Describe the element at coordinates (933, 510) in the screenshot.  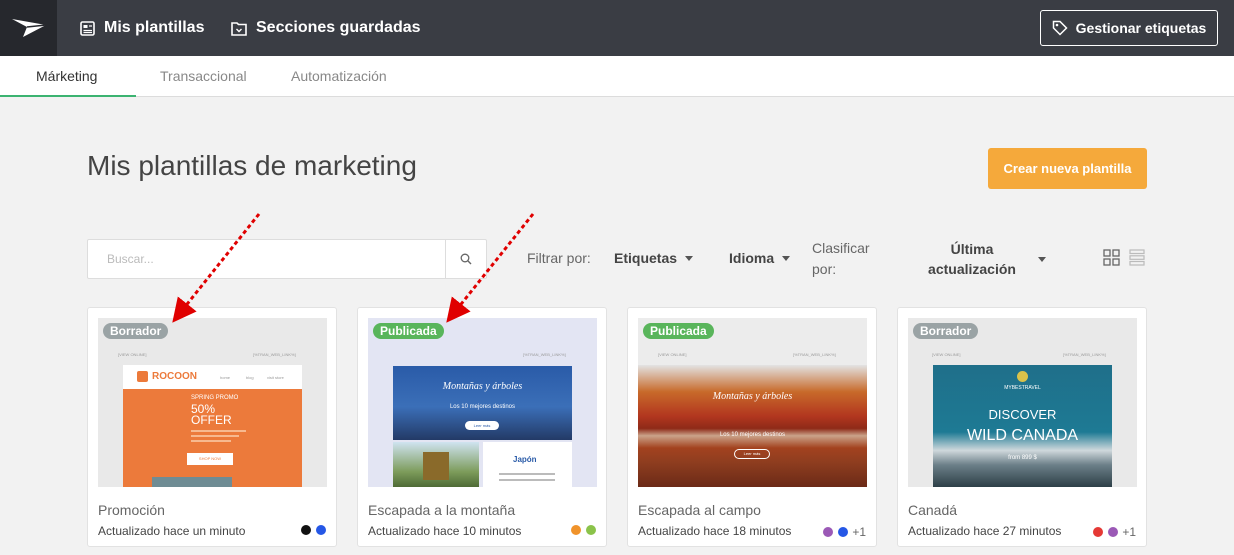
I see `card-title: Canadá` at that location.